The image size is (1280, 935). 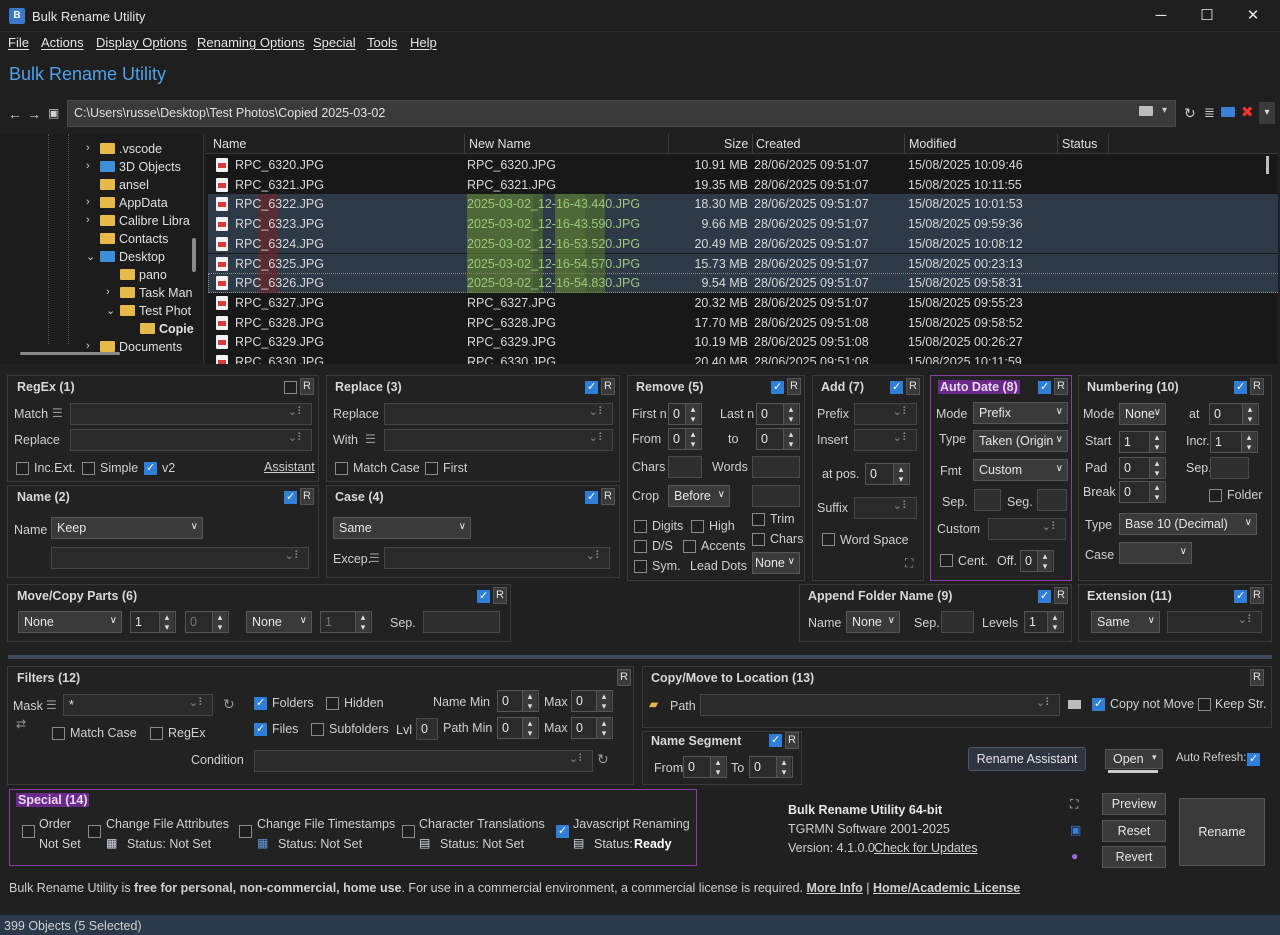 I want to click on movecopy-reset-button: R, so click(x=500, y=595).